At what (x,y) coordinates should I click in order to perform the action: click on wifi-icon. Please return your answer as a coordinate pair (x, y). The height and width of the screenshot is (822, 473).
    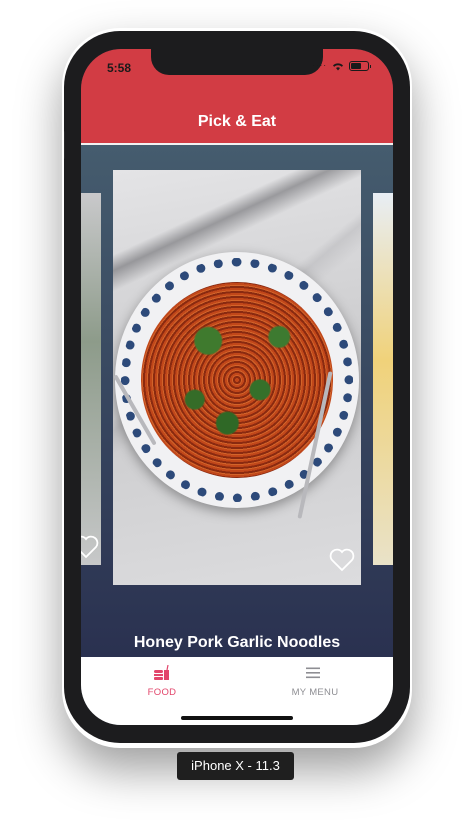
    Looking at the image, I should click on (338, 66).